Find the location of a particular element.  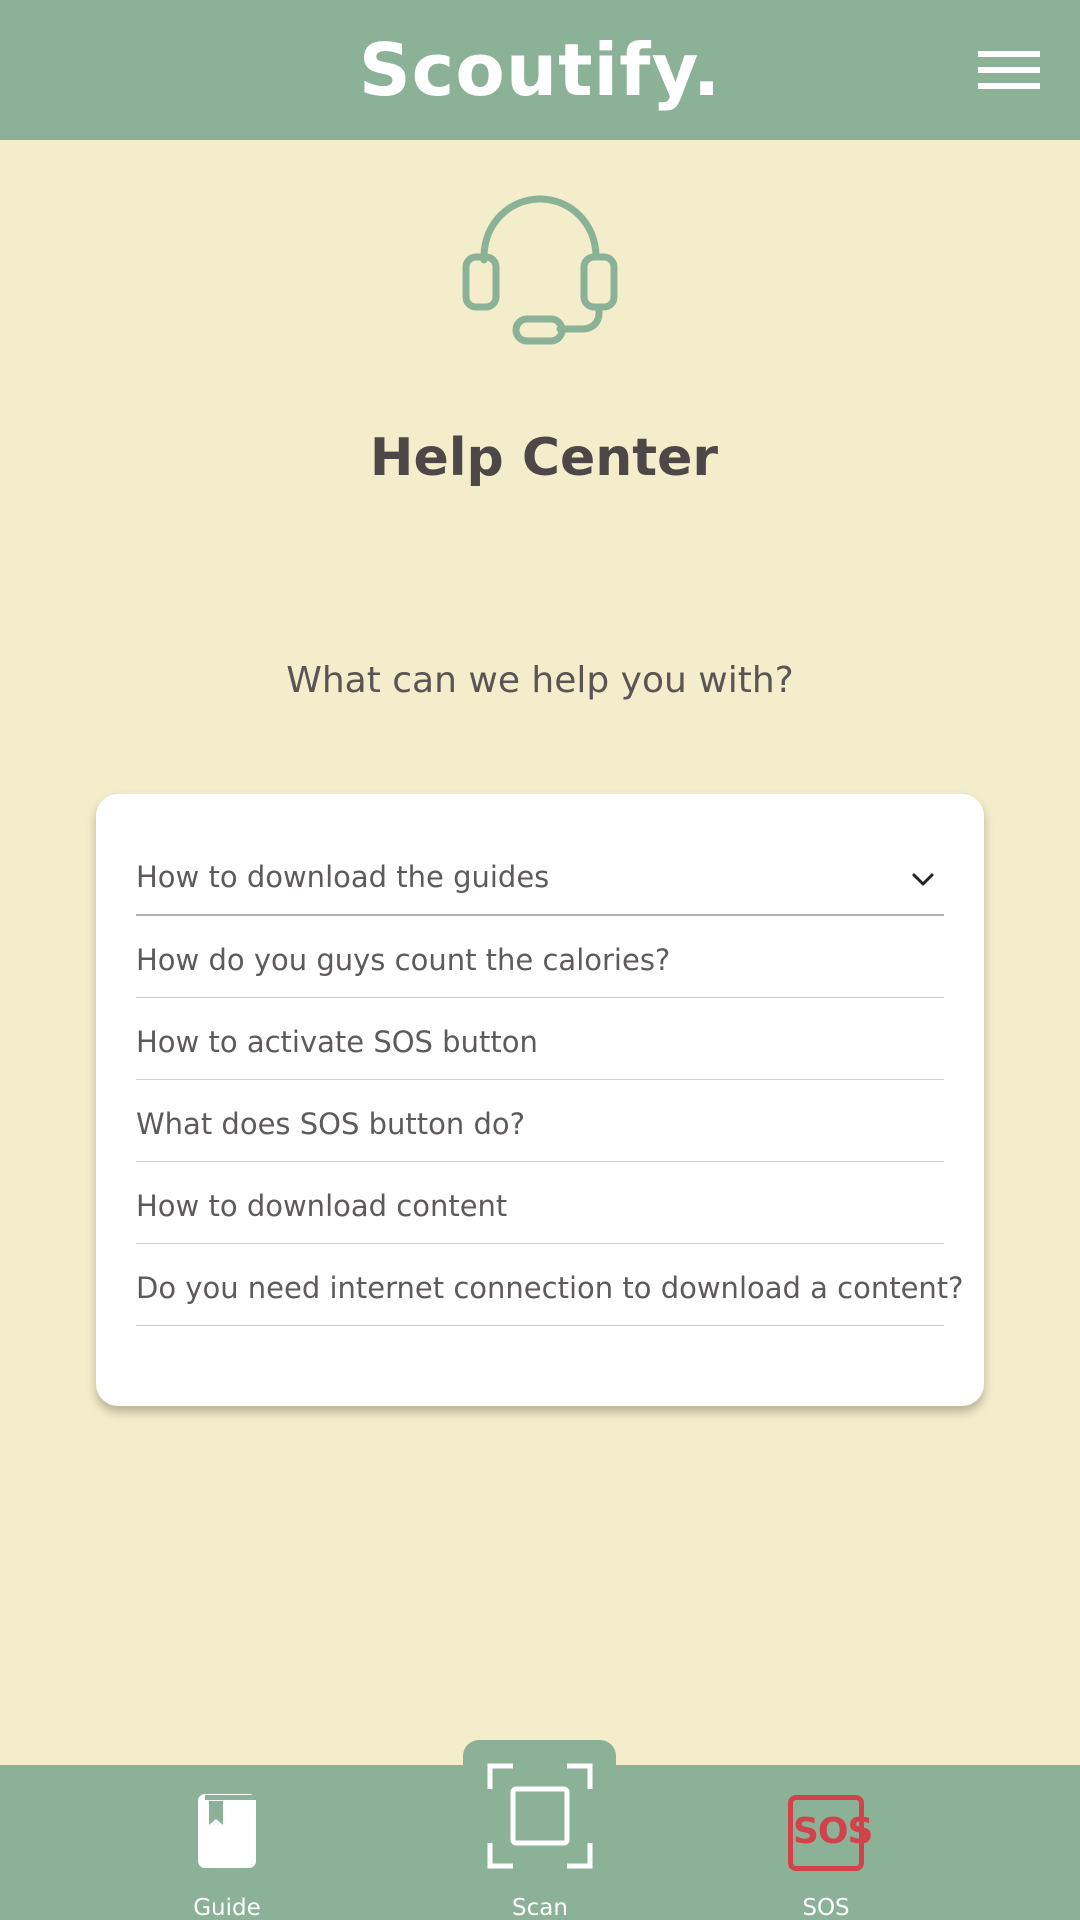

scan-frame-icon is located at coordinates (540, 1816).